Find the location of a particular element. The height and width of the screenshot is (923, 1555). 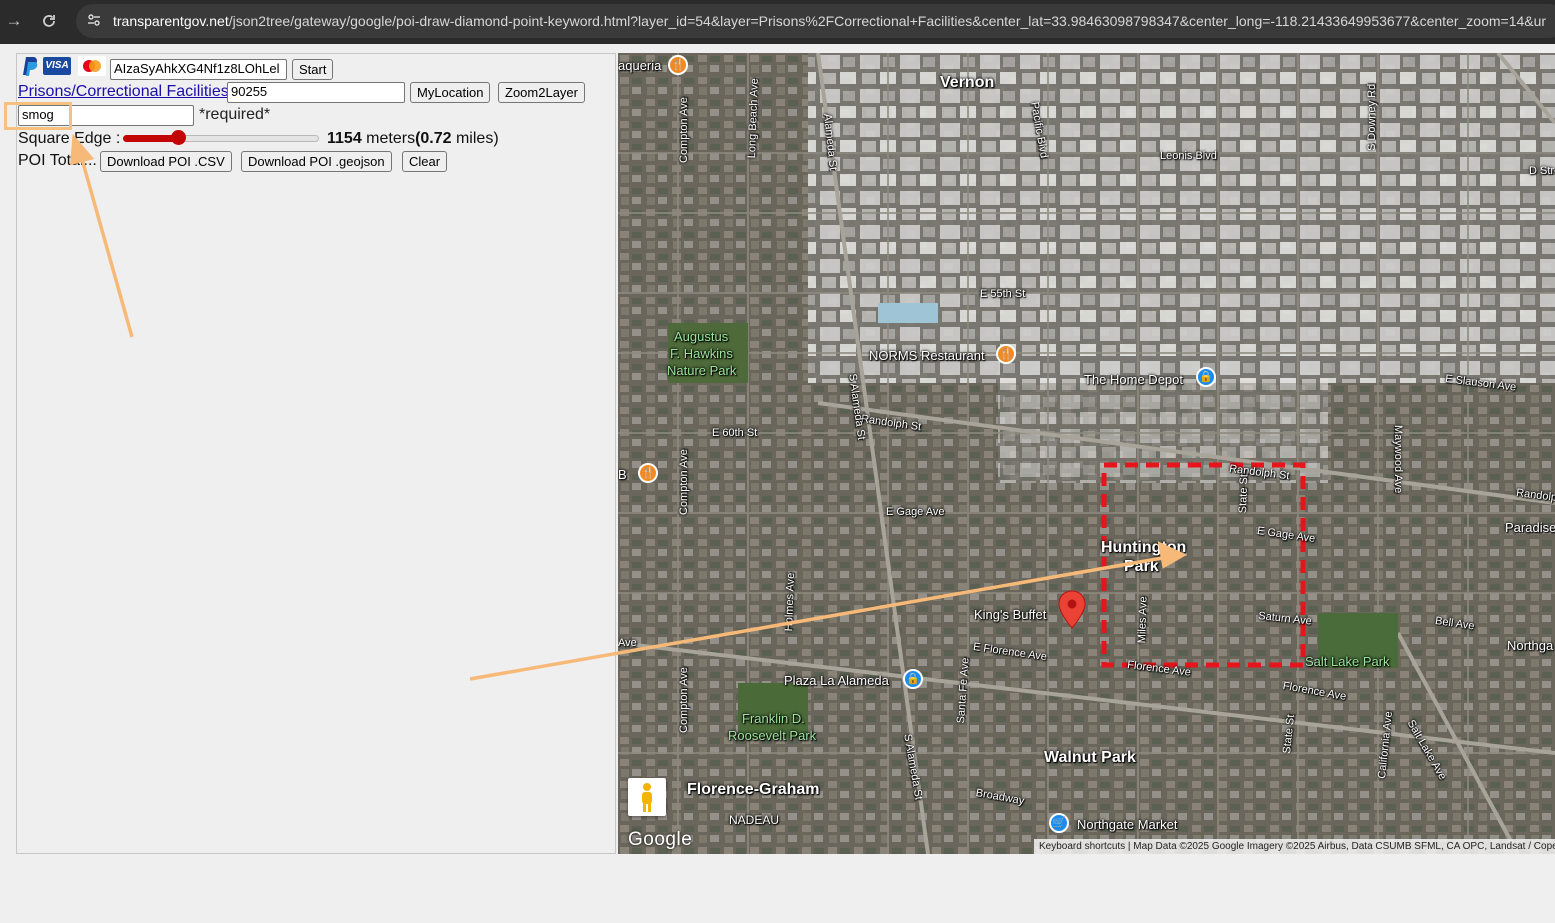

meters-unit: meters is located at coordinates (388, 138).